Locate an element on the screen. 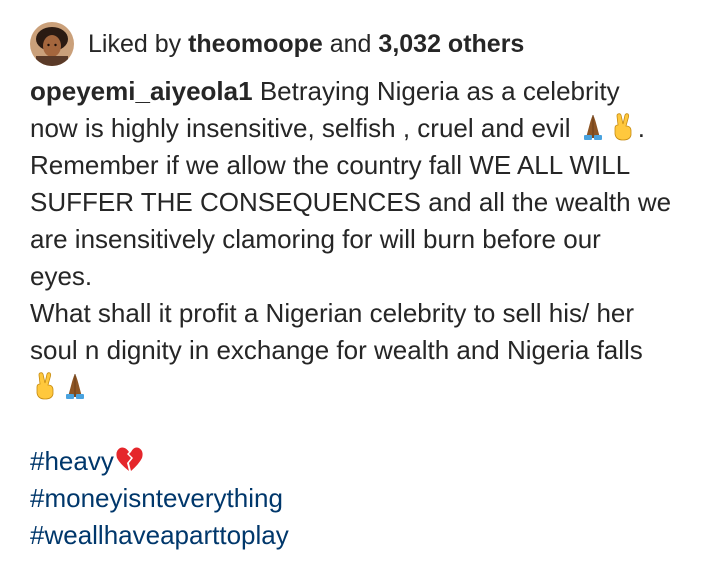 The width and height of the screenshot is (720, 563). caption-username: opeyemi_aiyeola1 is located at coordinates (141, 91).